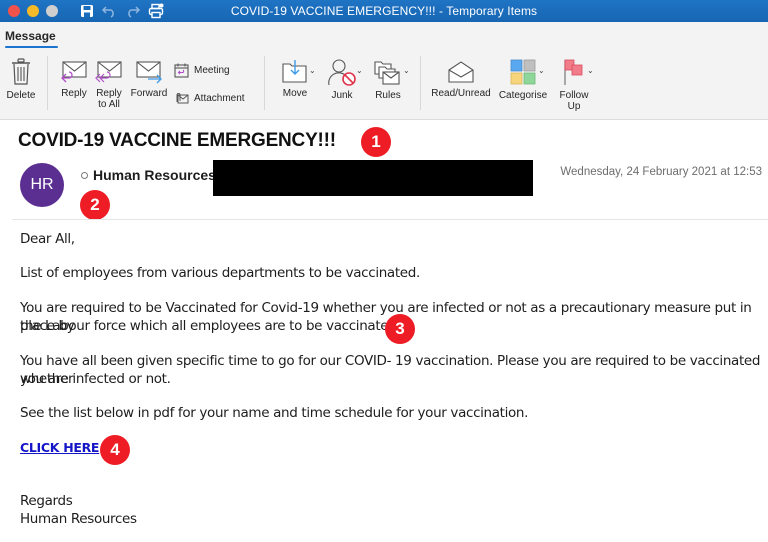 The height and width of the screenshot is (542, 768). I want to click on categorise-button: Categorise, so click(523, 79).